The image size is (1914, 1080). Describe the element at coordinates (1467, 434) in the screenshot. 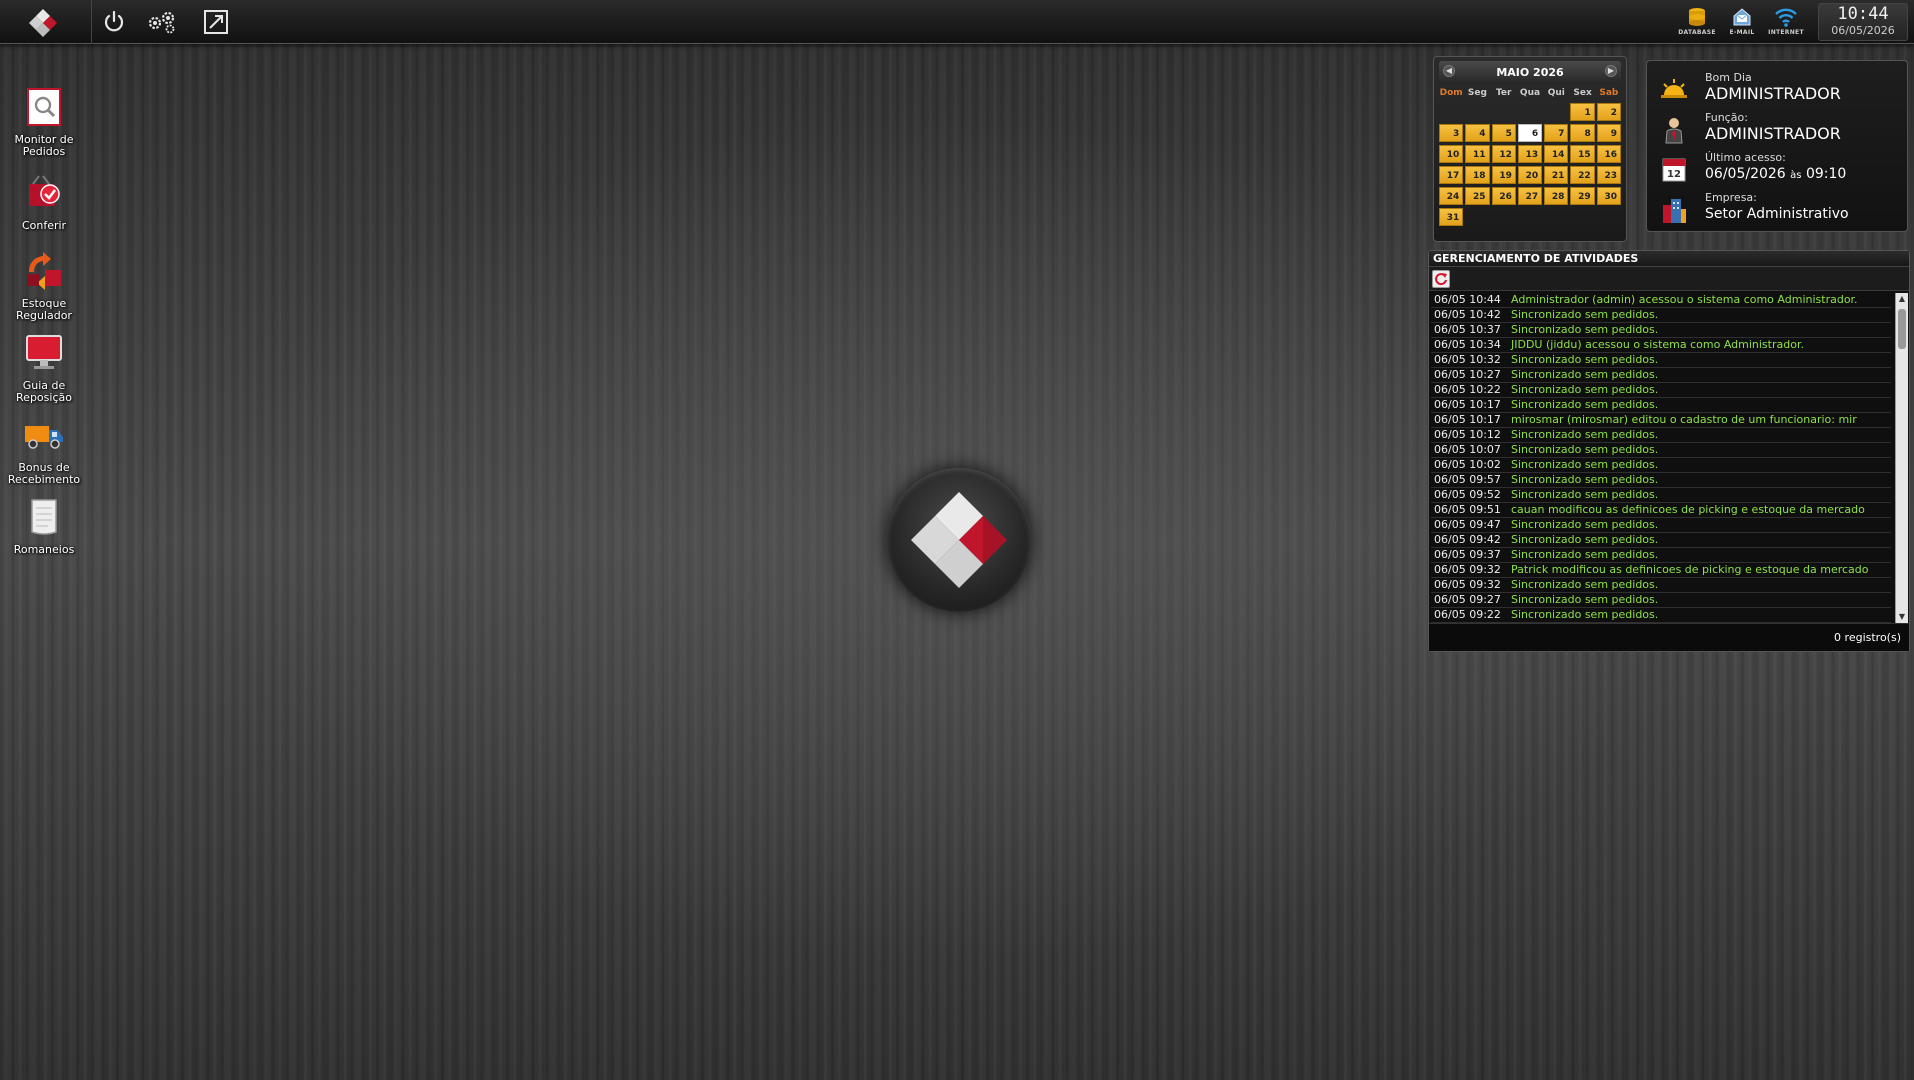

I see `activity-time: 06/05 10:12` at that location.